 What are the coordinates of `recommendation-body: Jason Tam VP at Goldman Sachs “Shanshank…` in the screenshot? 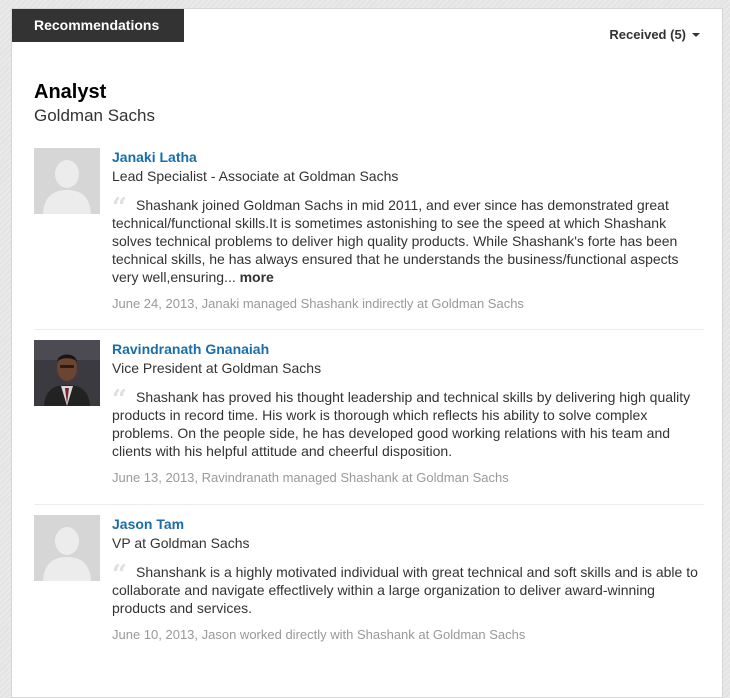 It's located at (408, 579).